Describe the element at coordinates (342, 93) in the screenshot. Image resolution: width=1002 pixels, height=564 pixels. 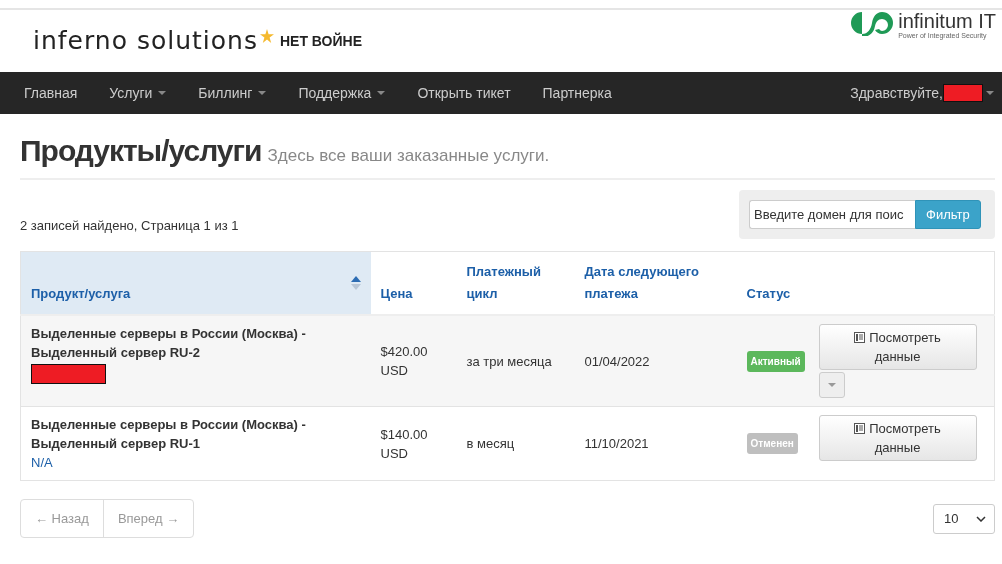
I see `nav-item: Поддержка` at that location.